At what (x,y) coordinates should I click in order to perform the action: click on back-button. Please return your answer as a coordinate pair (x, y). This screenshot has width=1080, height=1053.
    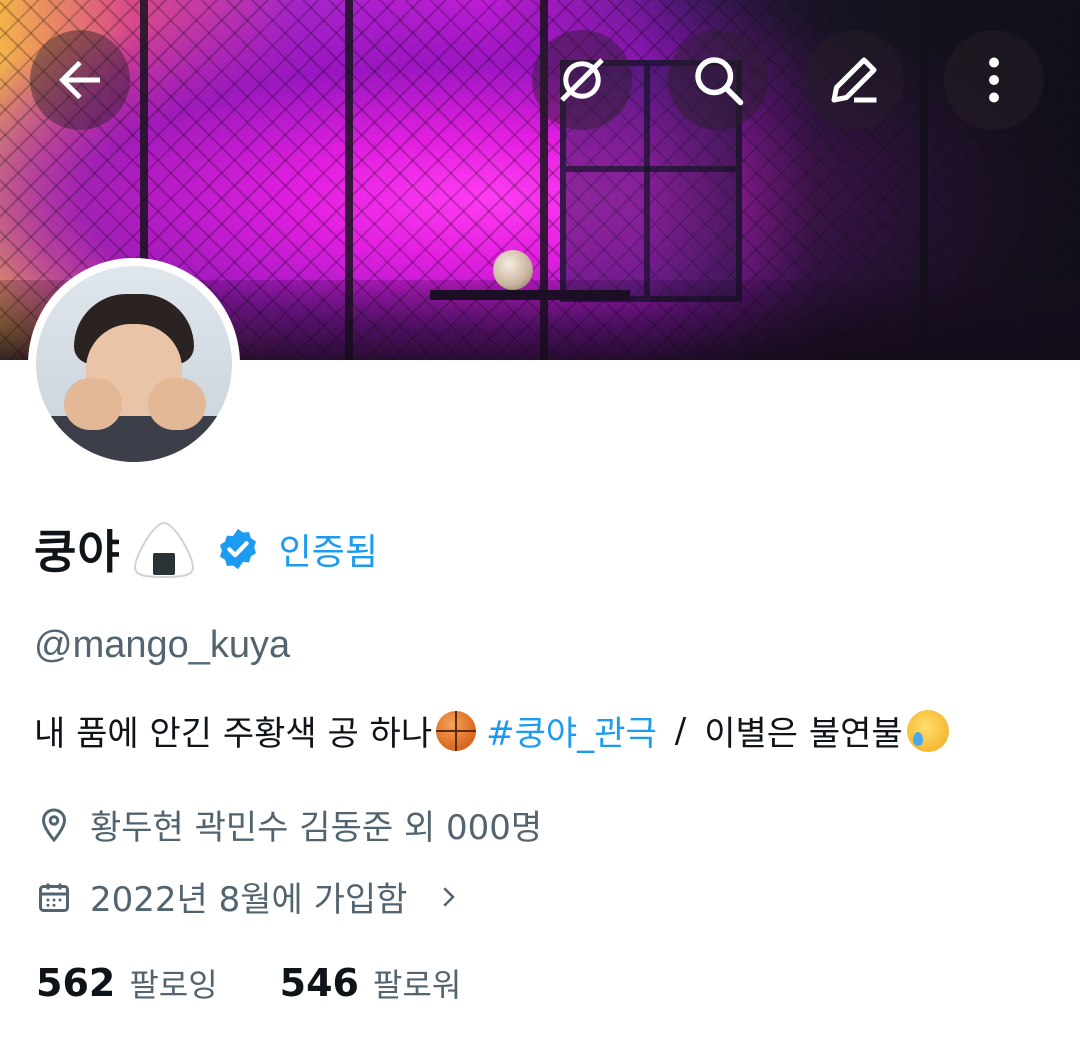
    Looking at the image, I should click on (80, 80).